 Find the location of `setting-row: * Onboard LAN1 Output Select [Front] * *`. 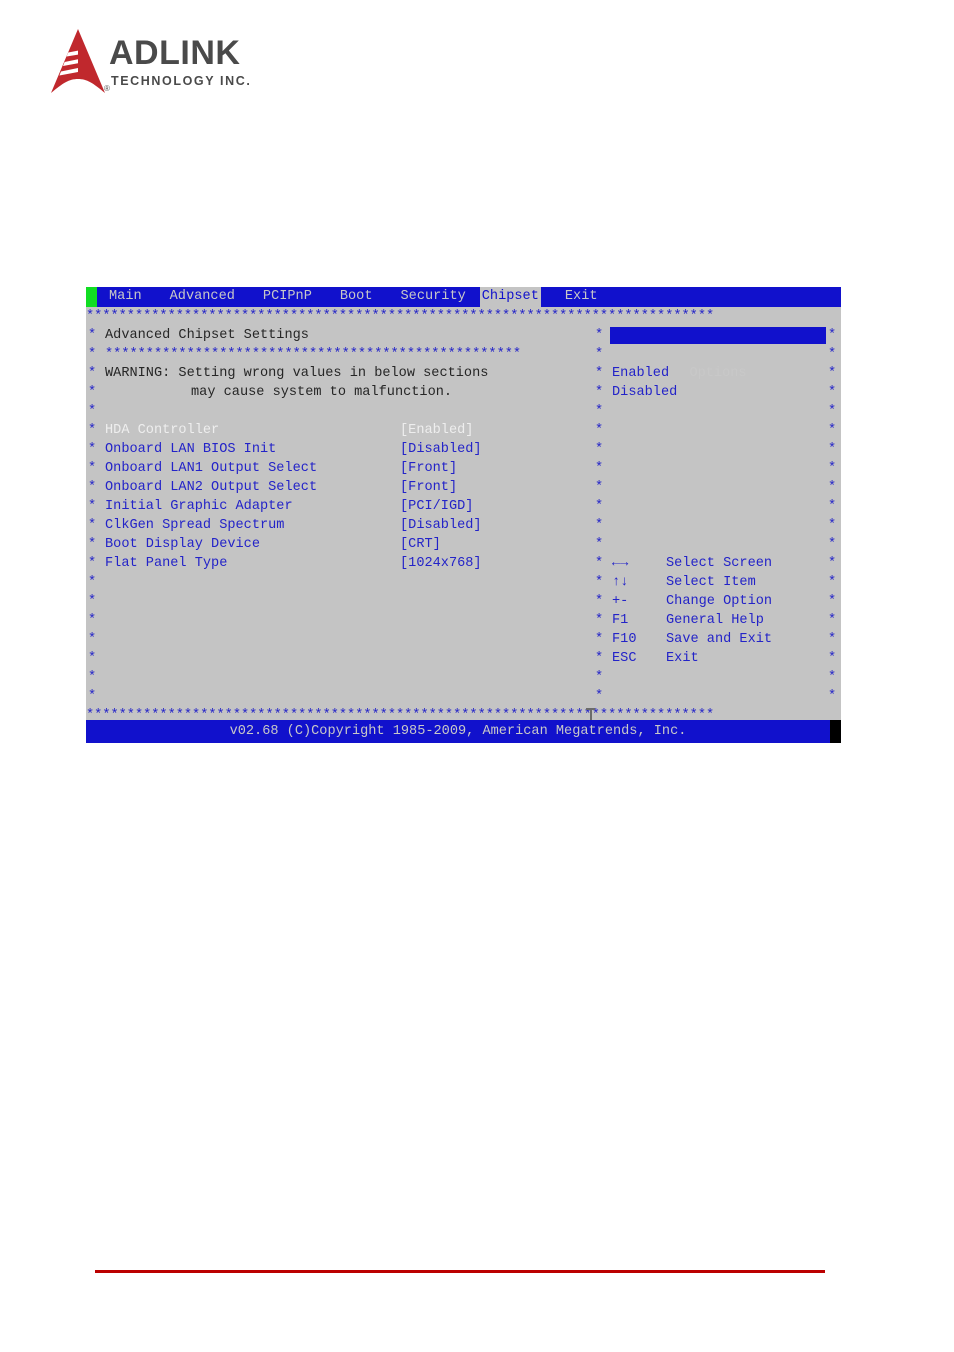

setting-row: * Onboard LAN1 Output Select [Front] * * is located at coordinates (463, 468).